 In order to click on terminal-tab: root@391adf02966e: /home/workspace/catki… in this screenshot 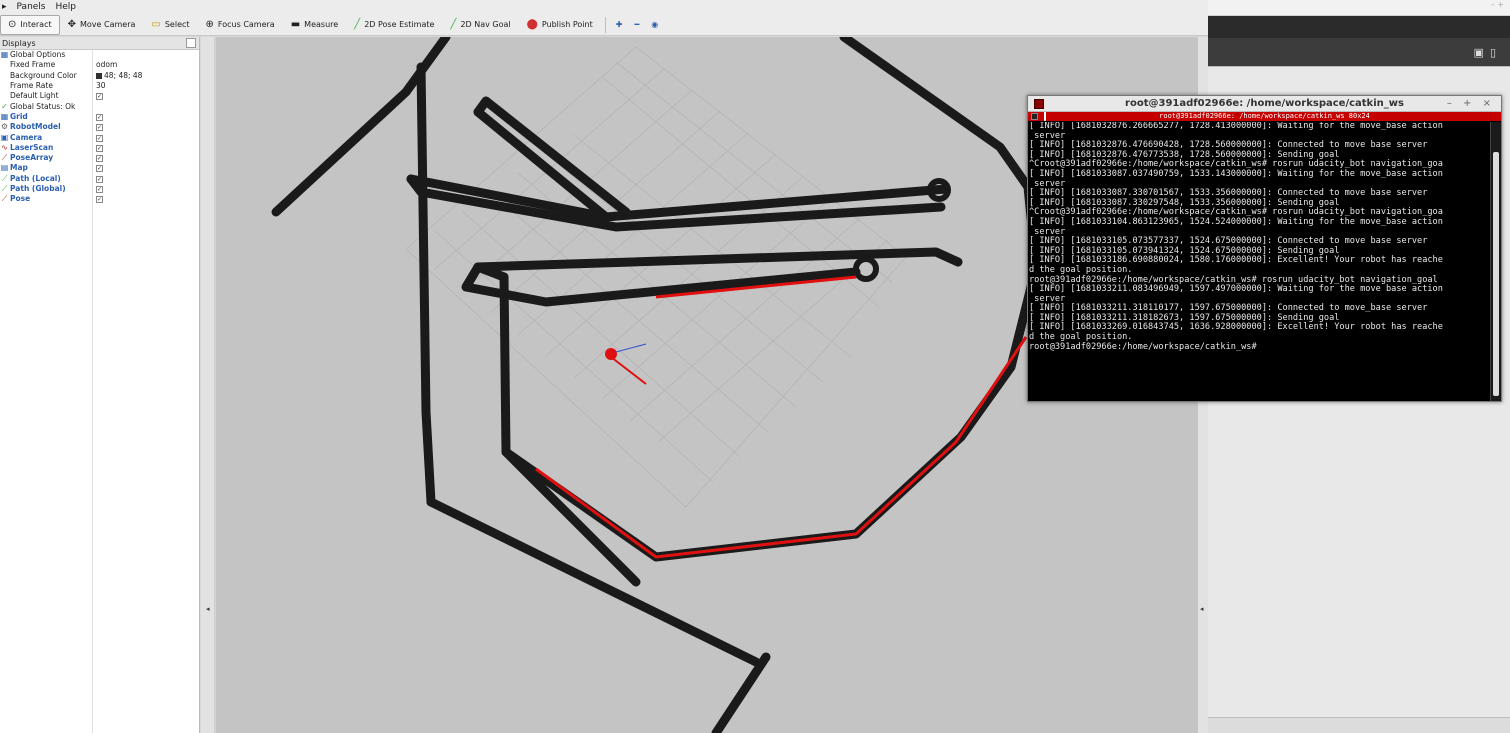, I will do `click(1264, 116)`.